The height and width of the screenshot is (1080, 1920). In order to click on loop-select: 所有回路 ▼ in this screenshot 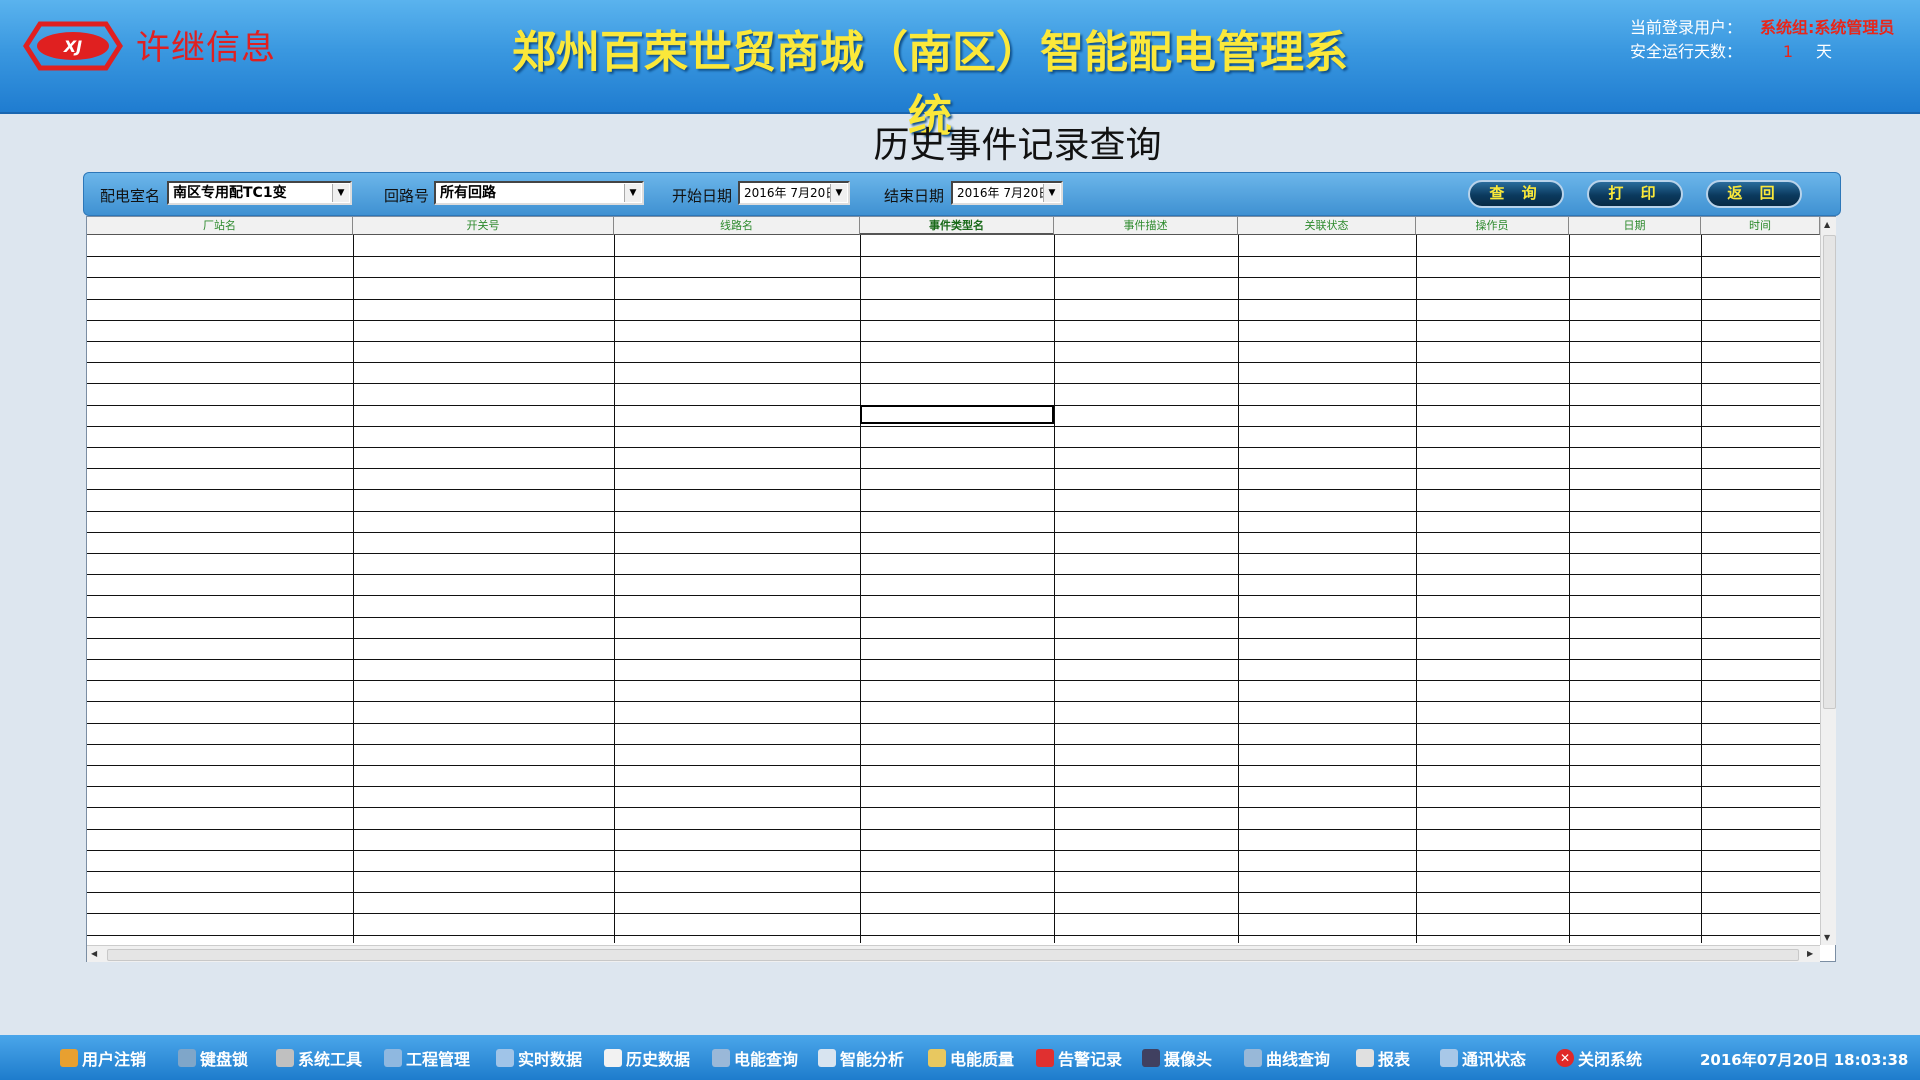, I will do `click(539, 193)`.